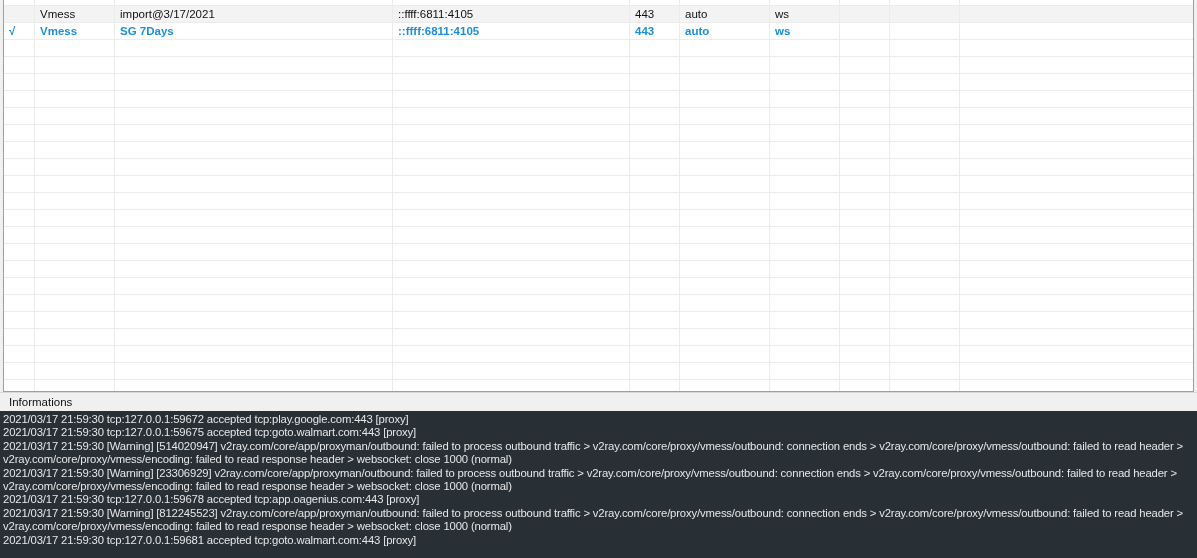  What do you see at coordinates (212, 500) in the screenshot?
I see `log-entry: 2021/03/17 21:59:30 tcp:127.0.0.1:59678 accepted tcp:app.oagenius.com:443 [proxy]` at bounding box center [212, 500].